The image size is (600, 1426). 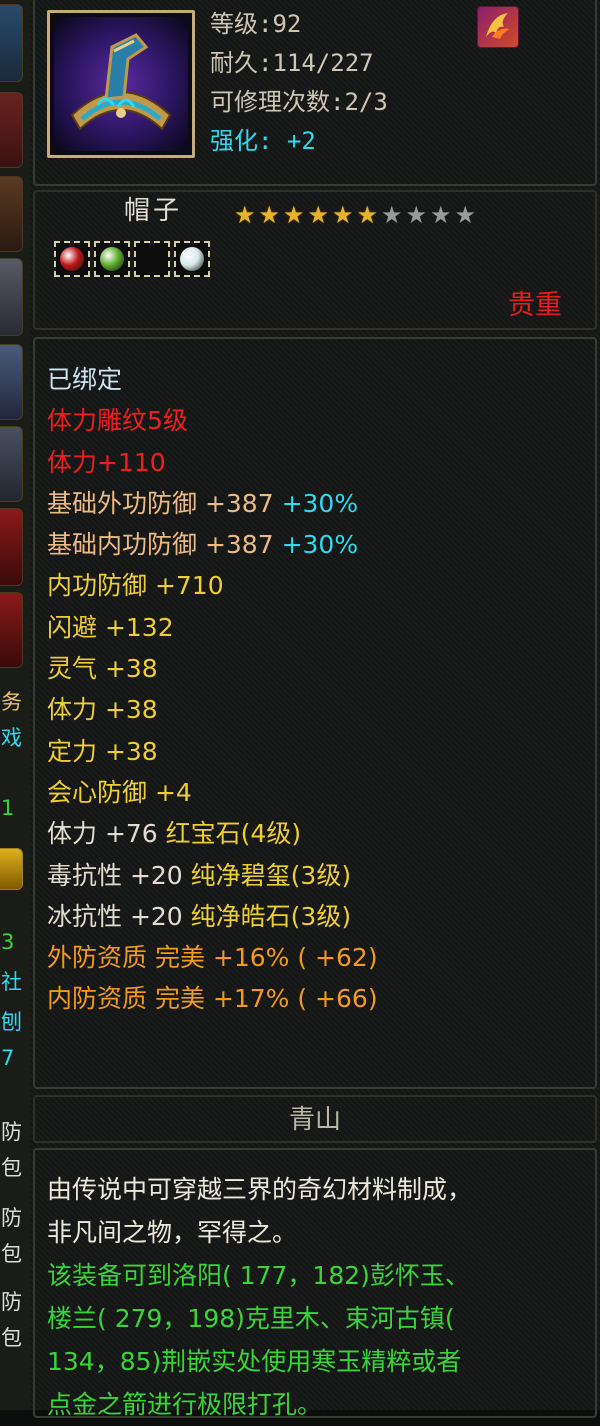 What do you see at coordinates (301, 141) in the screenshot?
I see `enhance-value: +2` at bounding box center [301, 141].